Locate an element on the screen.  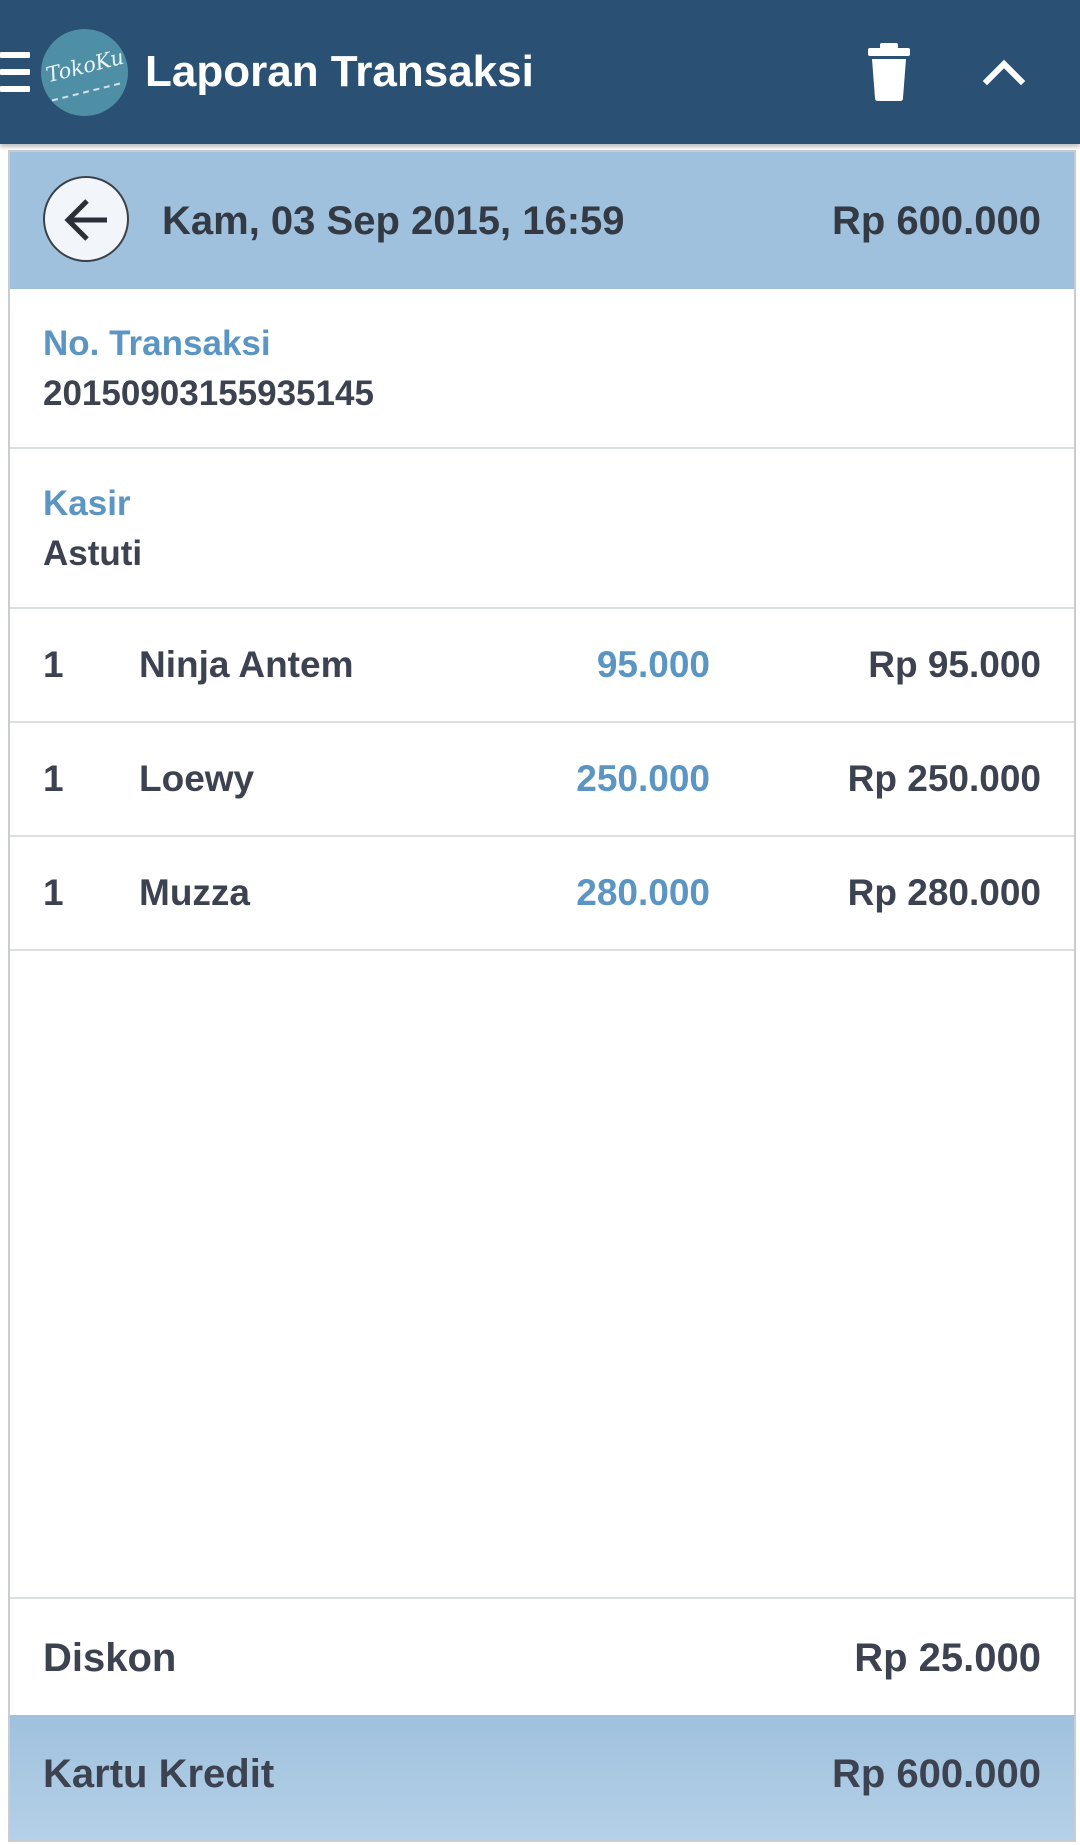
list-item: 1 Loewy 250.000 Rp 250.000 is located at coordinates (542, 780).